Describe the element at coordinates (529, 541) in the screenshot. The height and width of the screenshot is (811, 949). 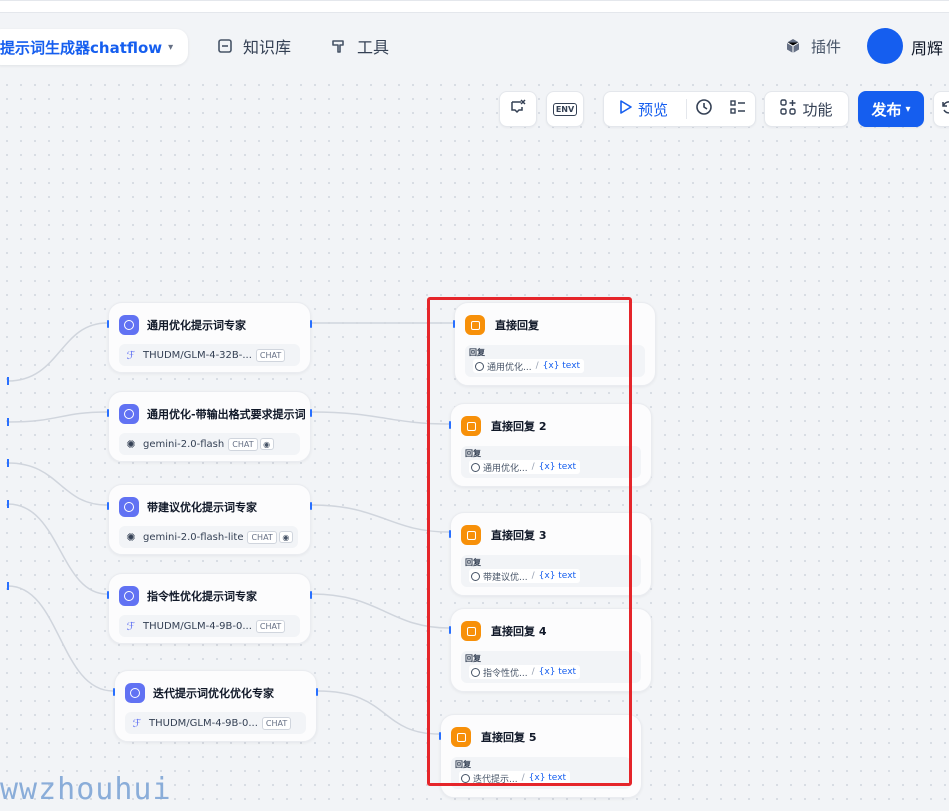
I see `red-highlight-box` at that location.